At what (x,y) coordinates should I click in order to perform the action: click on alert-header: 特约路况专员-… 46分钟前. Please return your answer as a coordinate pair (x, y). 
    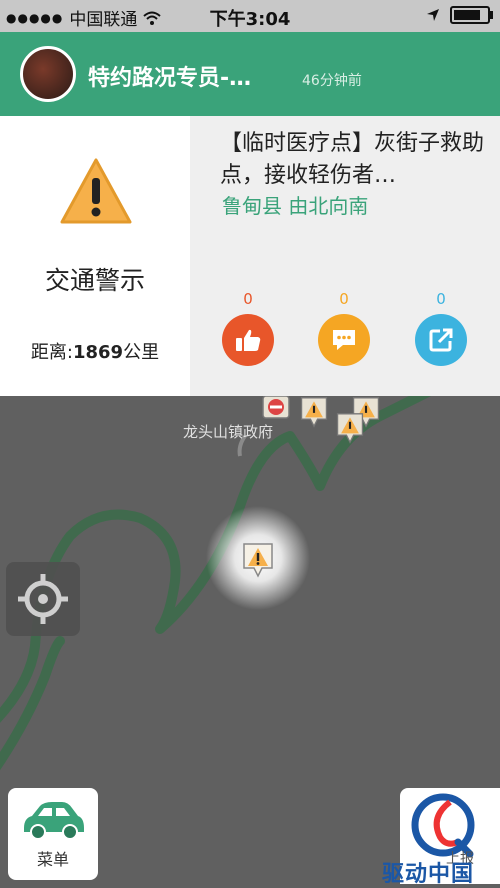
    Looking at the image, I should click on (250, 74).